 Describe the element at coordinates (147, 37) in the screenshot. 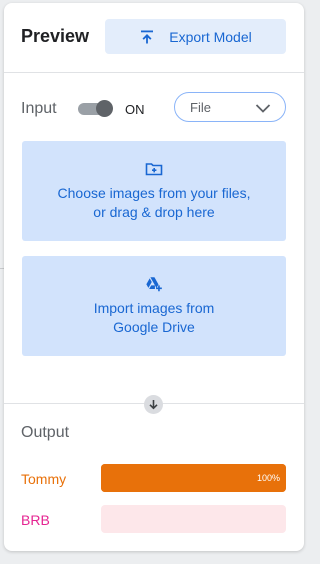

I see `upload-icon` at that location.